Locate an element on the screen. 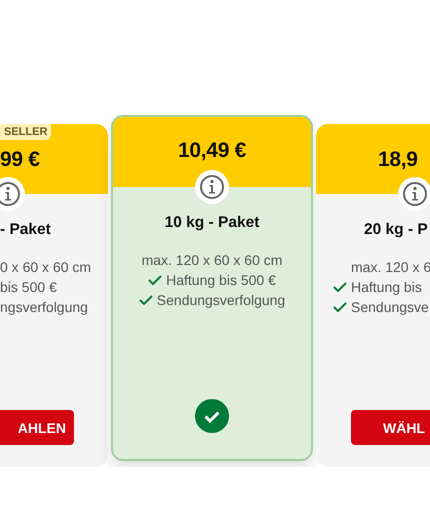 Image resolution: width=430 pixels, height=527 pixels. feature-text: Sendungsve is located at coordinates (390, 307).